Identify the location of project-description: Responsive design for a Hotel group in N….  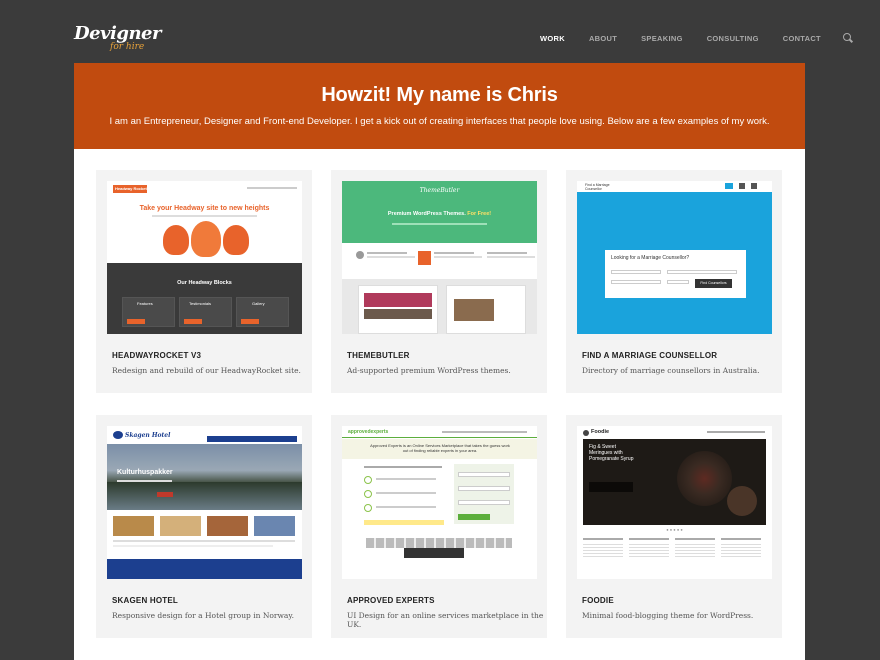
(203, 615).